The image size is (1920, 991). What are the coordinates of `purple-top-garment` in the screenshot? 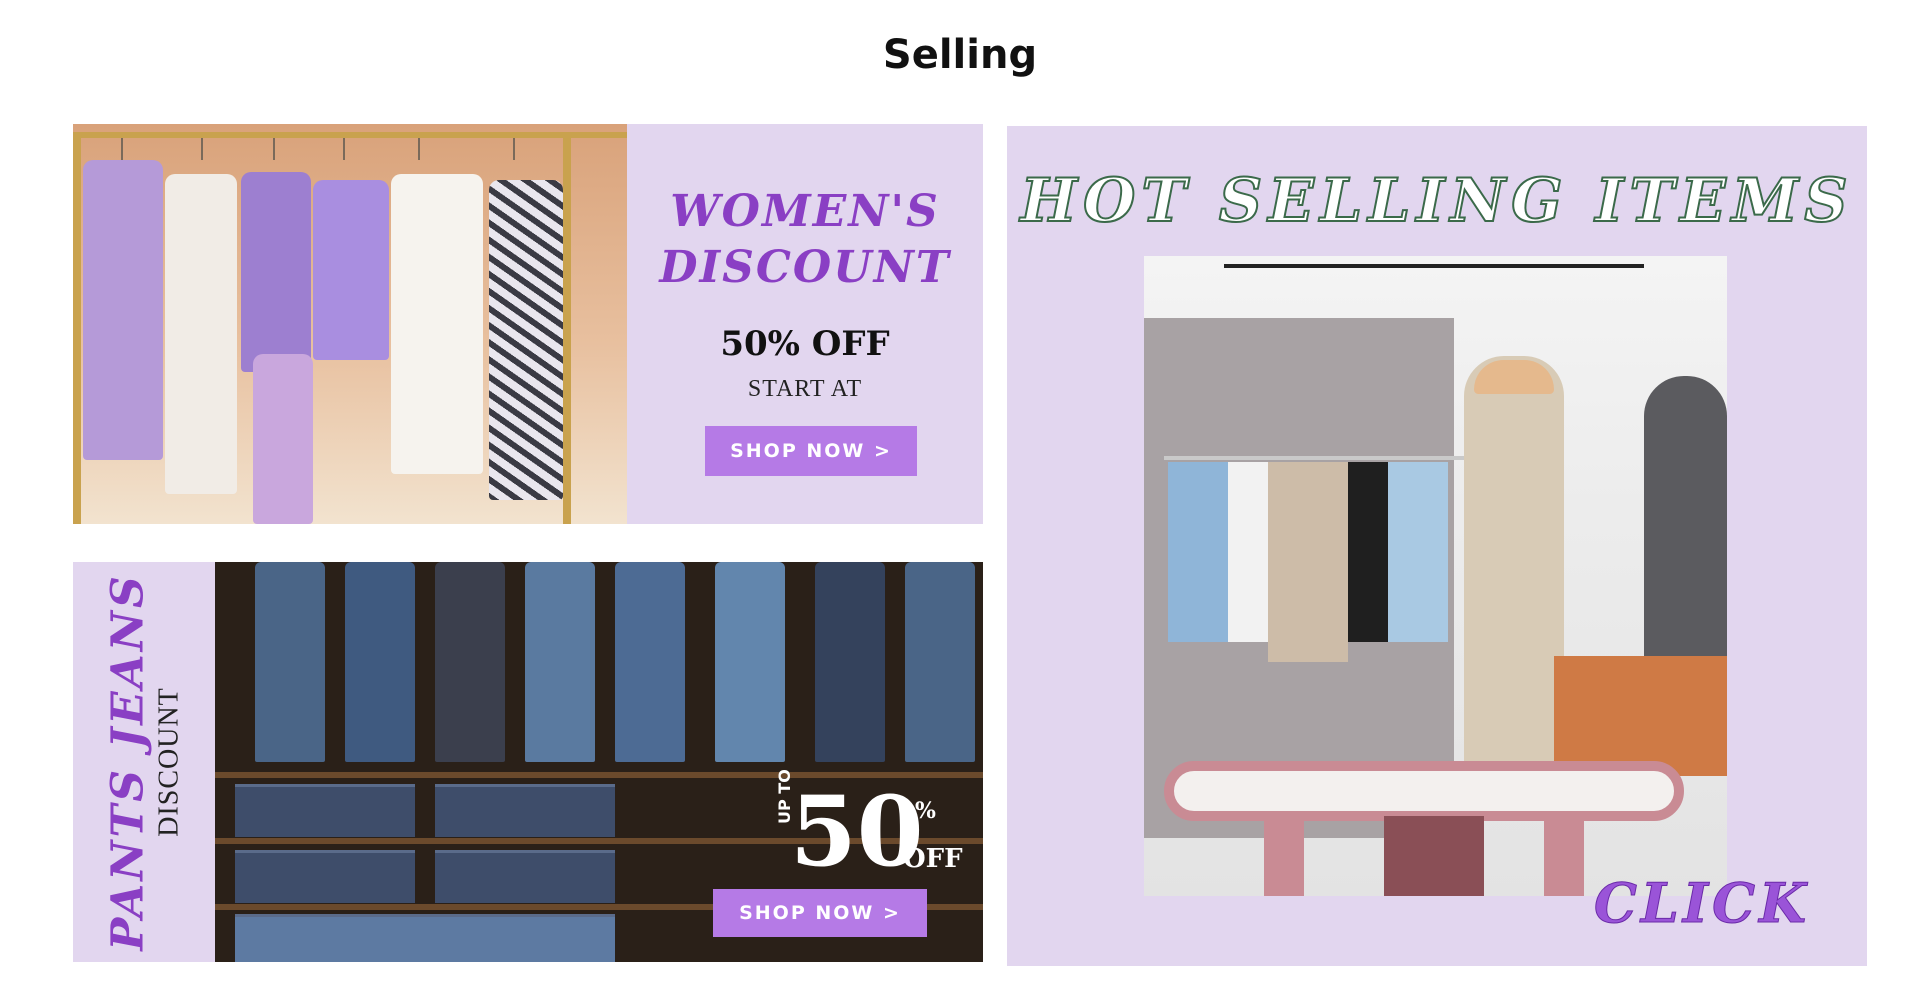 It's located at (276, 272).